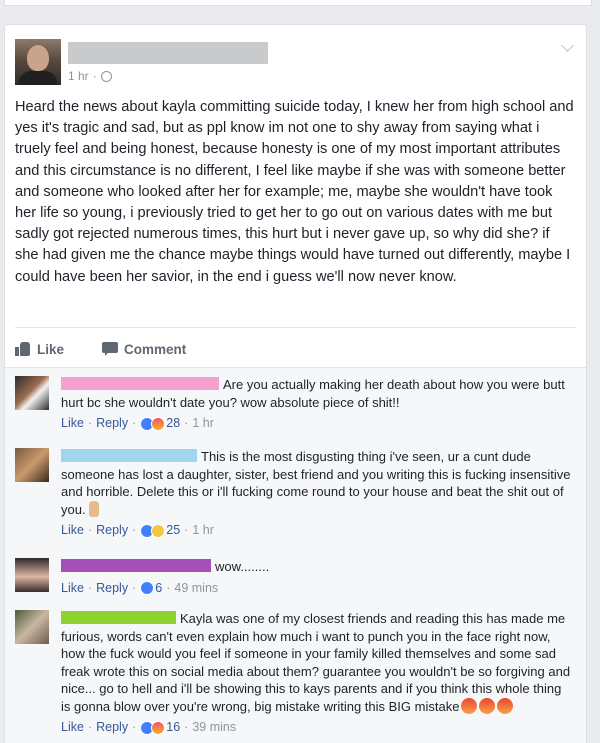 The height and width of the screenshot is (743, 600). I want to click on like-reaction-icon, so click(147, 588).